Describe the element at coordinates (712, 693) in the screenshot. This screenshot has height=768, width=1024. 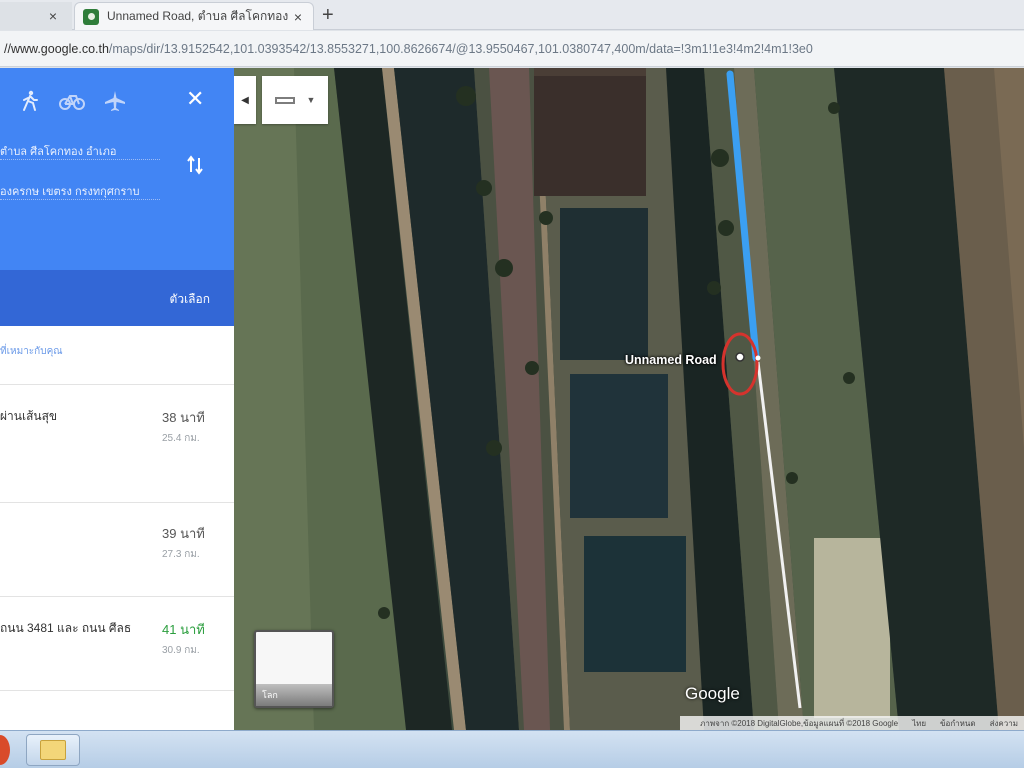
I see `google-logo: Google` at that location.